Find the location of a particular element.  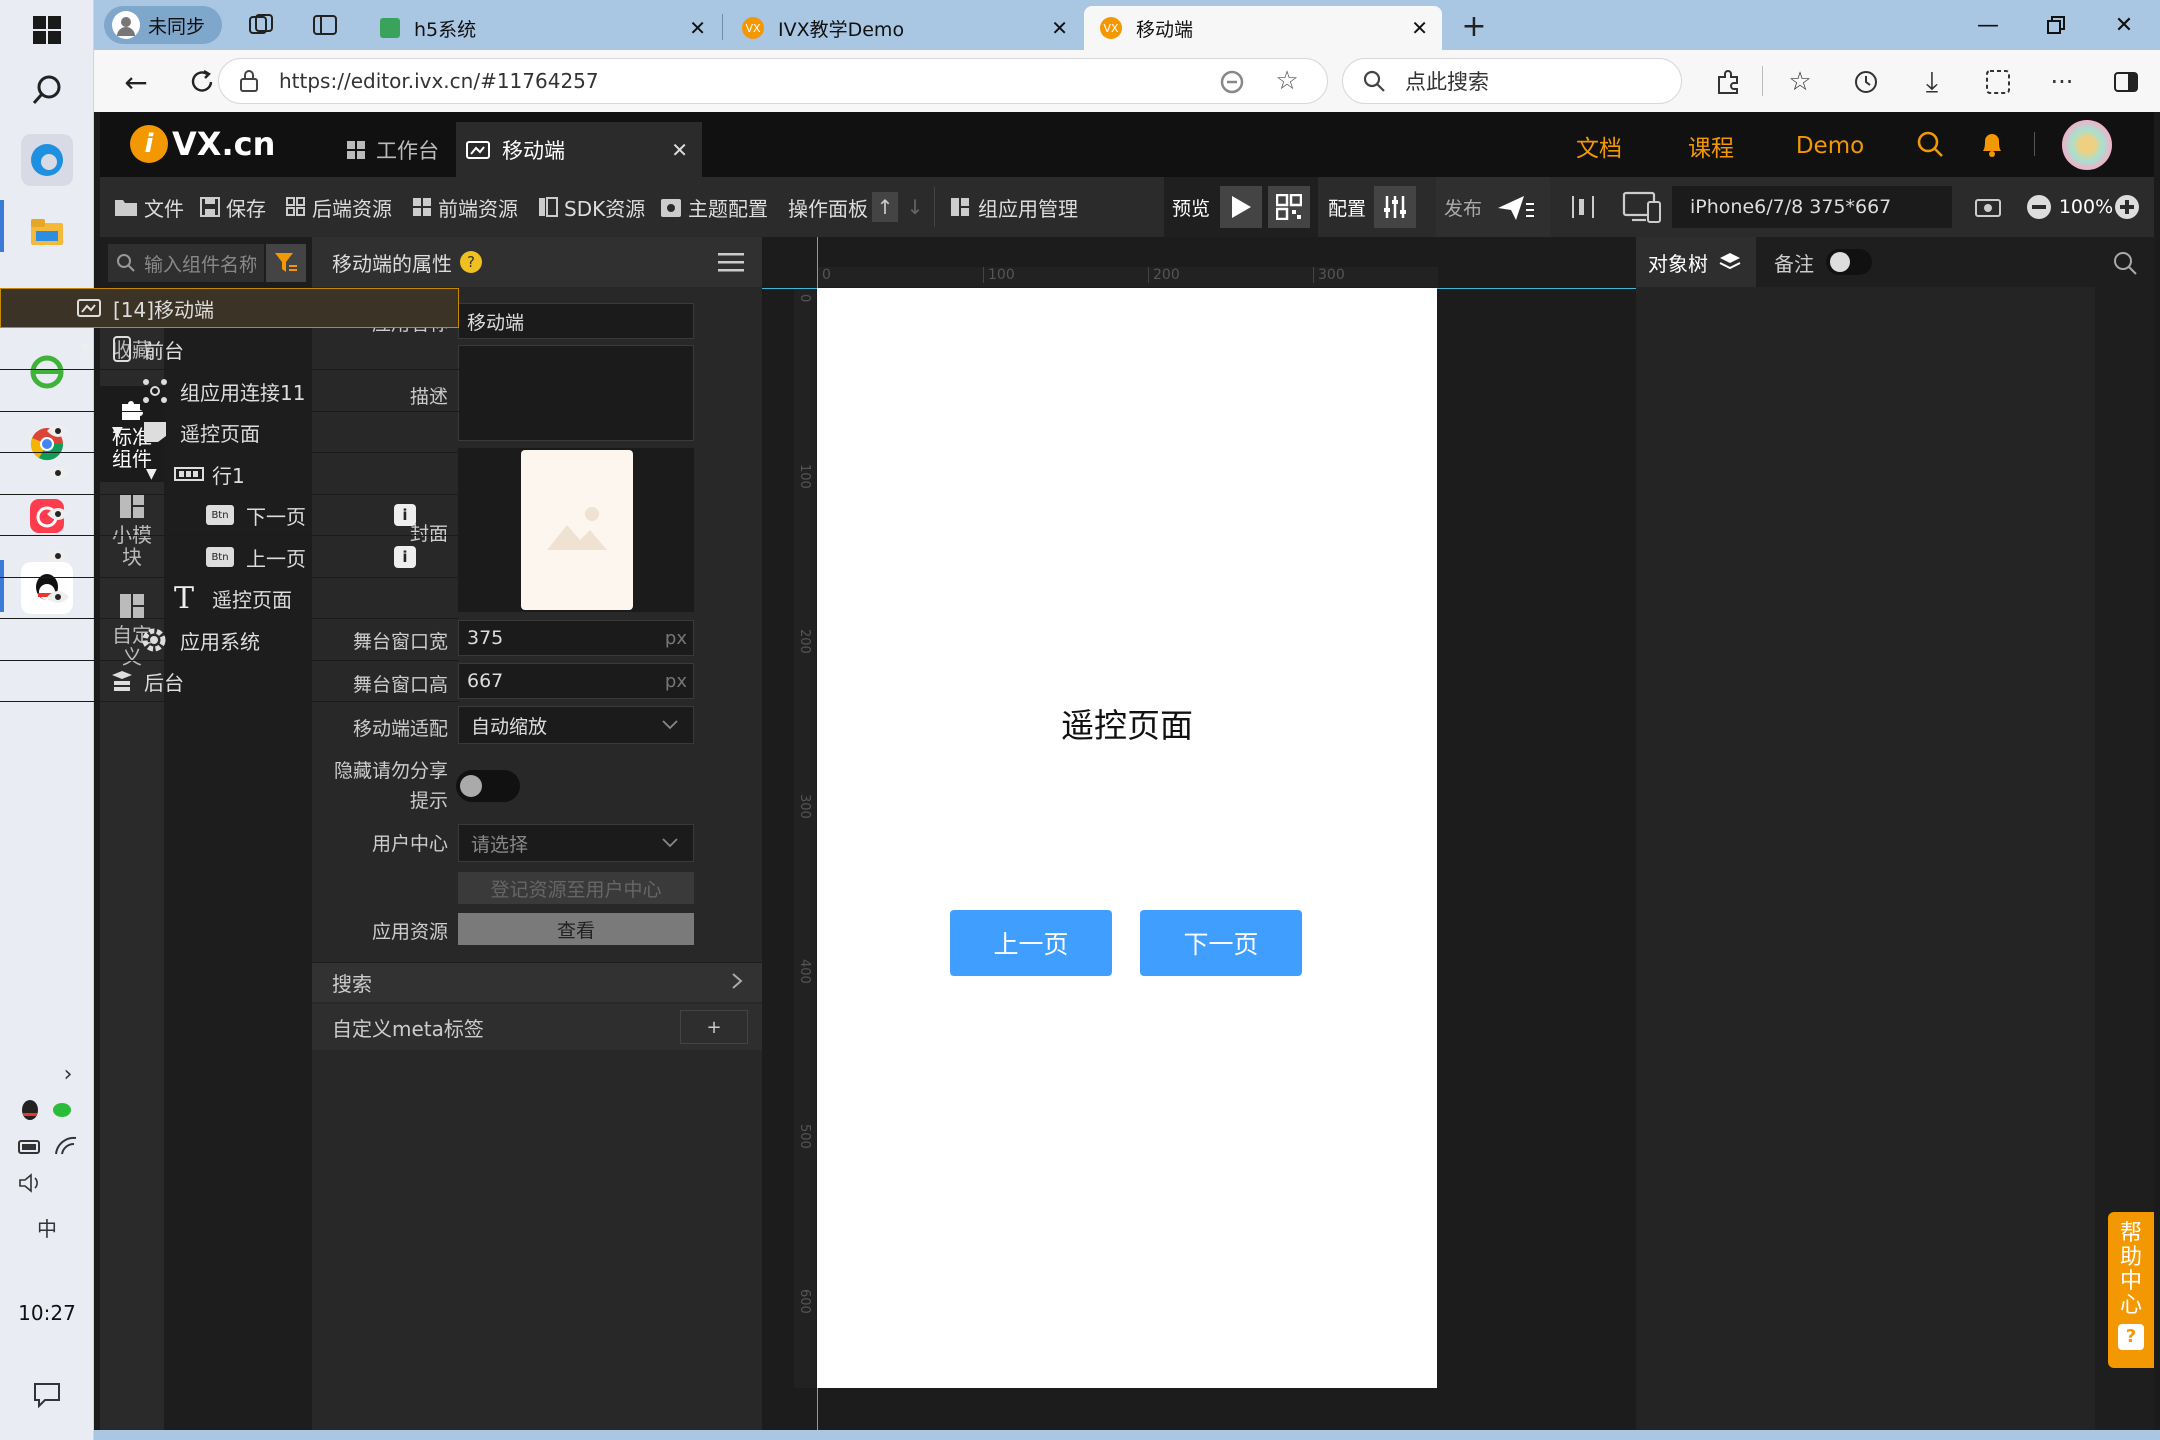

windows-start-icon is located at coordinates (47, 30).